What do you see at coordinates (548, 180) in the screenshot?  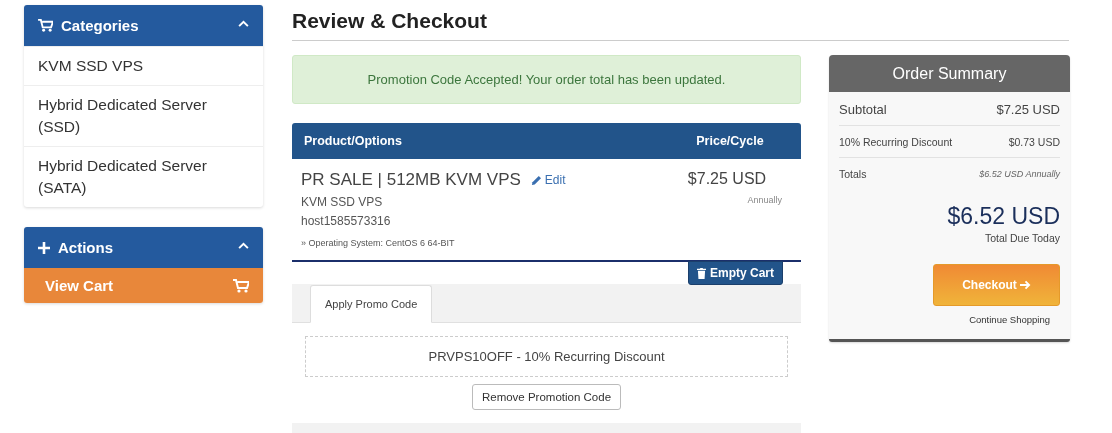 I see `edit-link: Edit` at bounding box center [548, 180].